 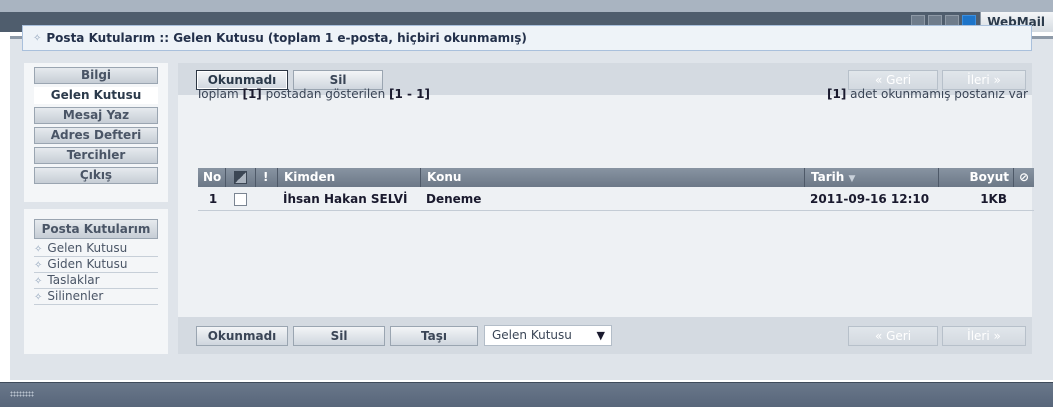 I want to click on summary-total: [1], so click(x=252, y=94).